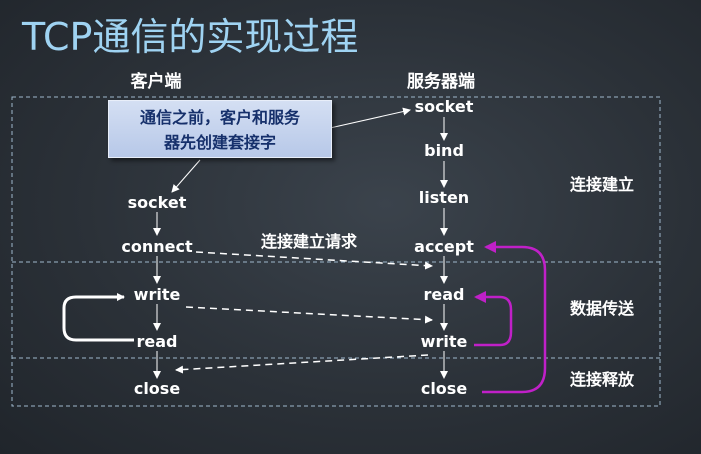  What do you see at coordinates (370, 118) in the screenshot?
I see `callout-pointer-server` at bounding box center [370, 118].